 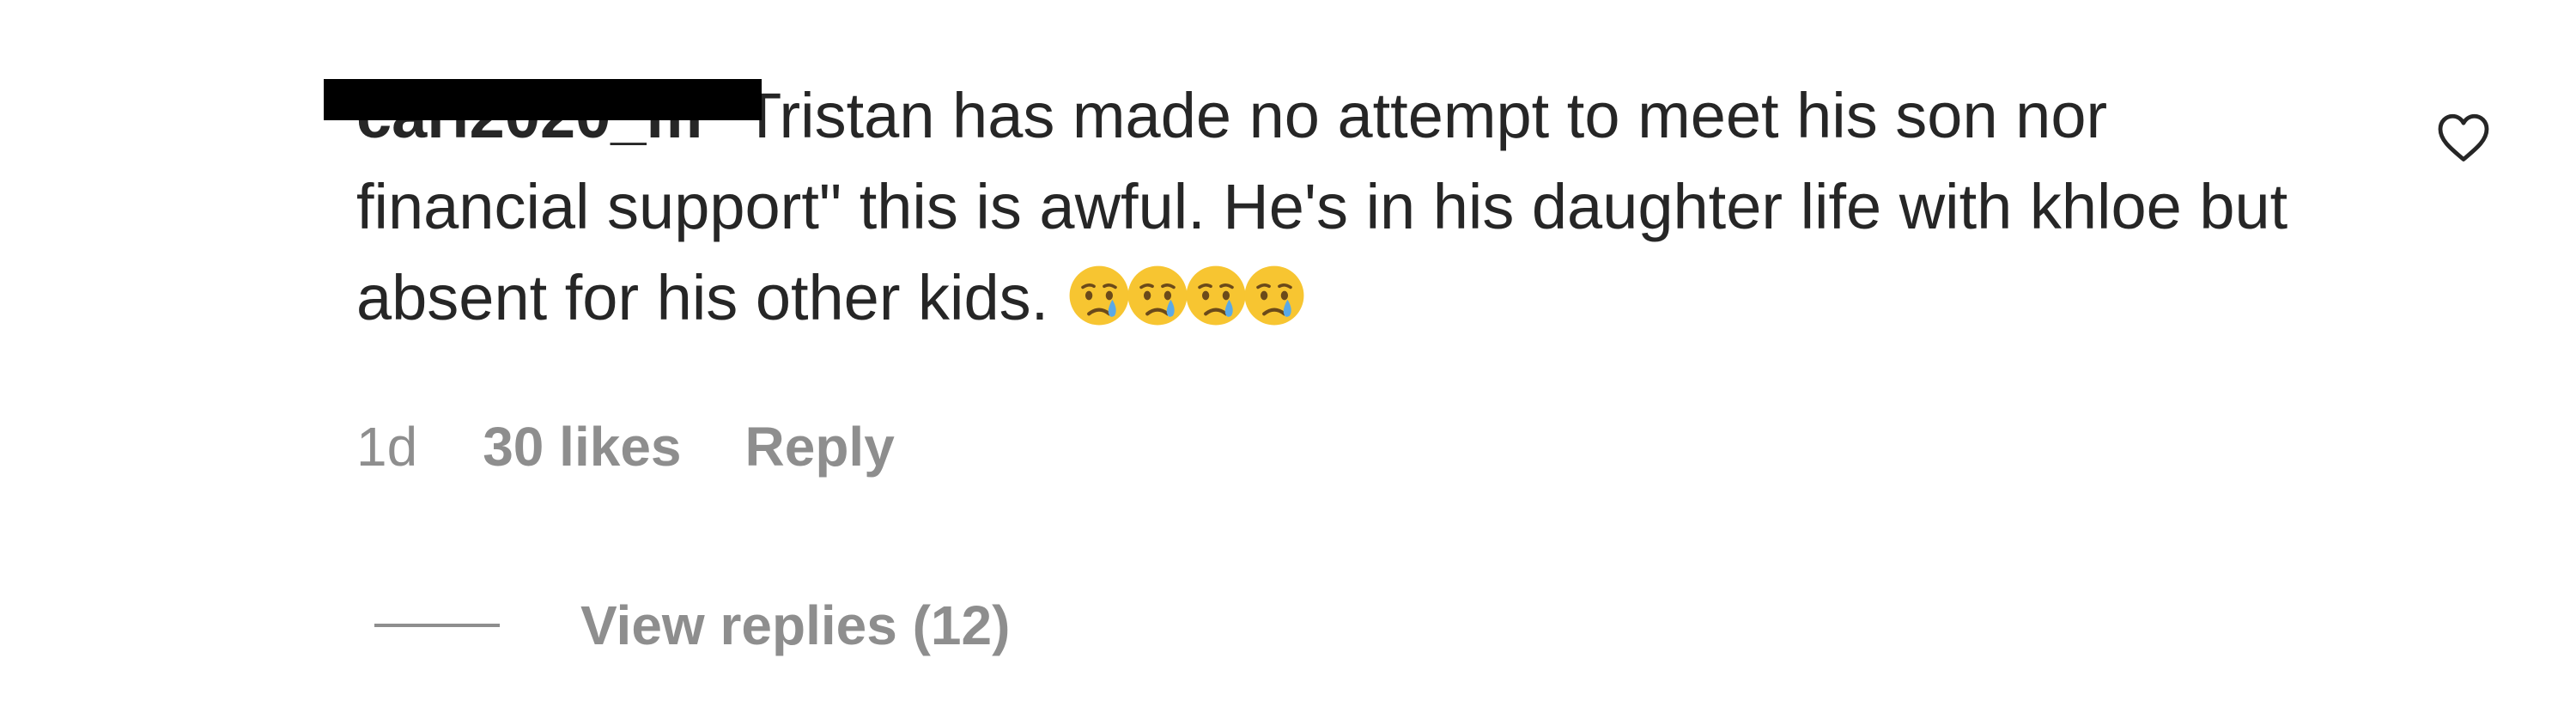 I want to click on like-comment-button, so click(x=2463, y=137).